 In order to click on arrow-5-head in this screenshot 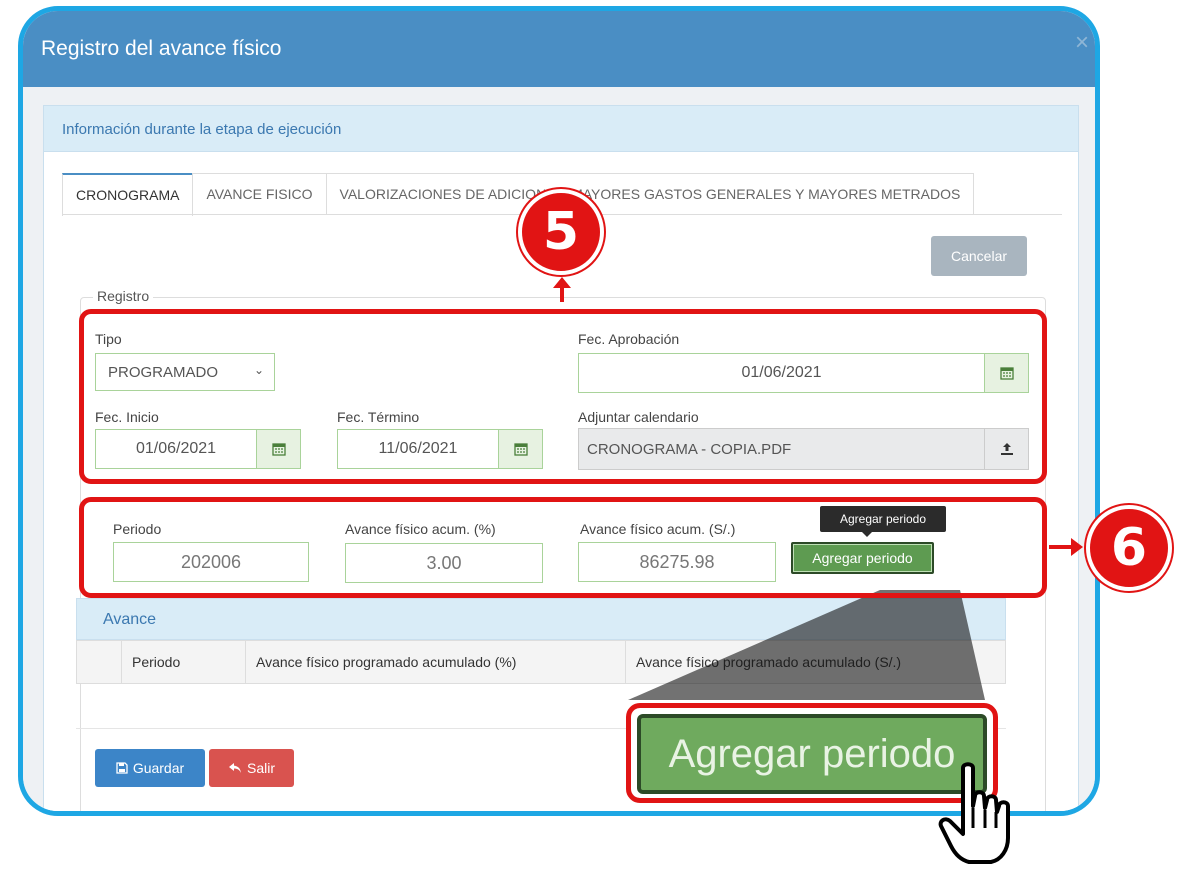, I will do `click(562, 282)`.